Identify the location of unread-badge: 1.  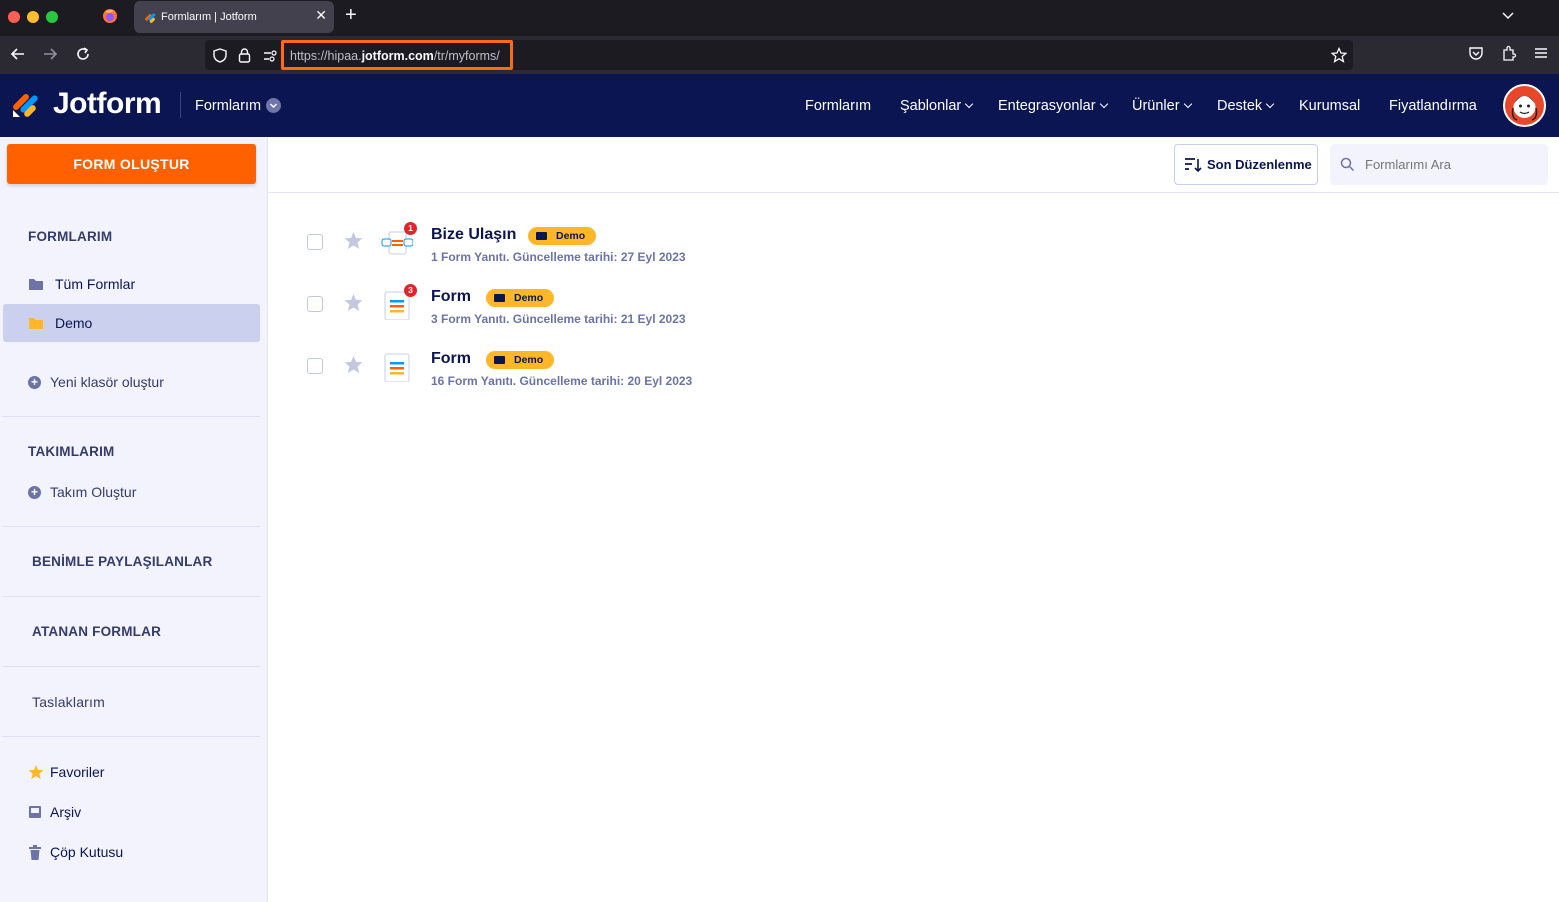
(410, 228).